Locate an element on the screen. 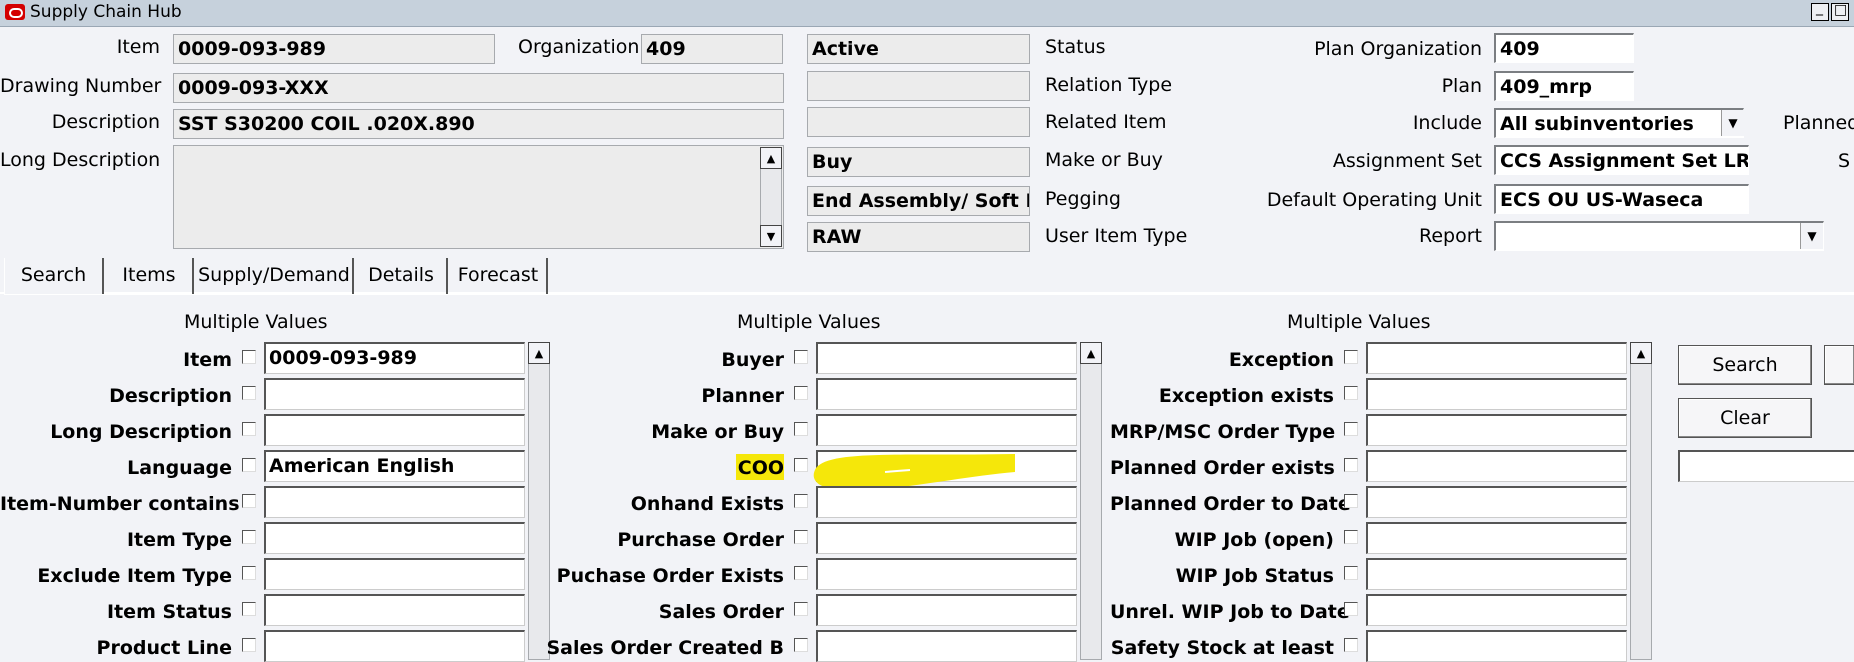  right-input-field is located at coordinates (1766, 466).